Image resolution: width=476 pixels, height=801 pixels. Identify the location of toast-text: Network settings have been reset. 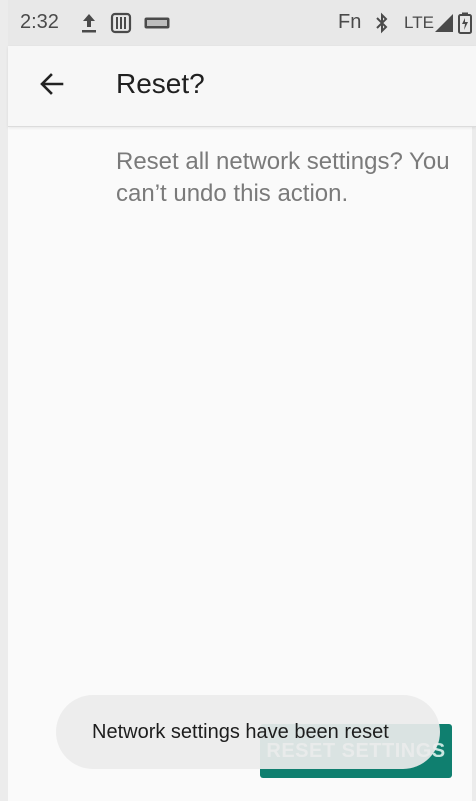
(240, 731).